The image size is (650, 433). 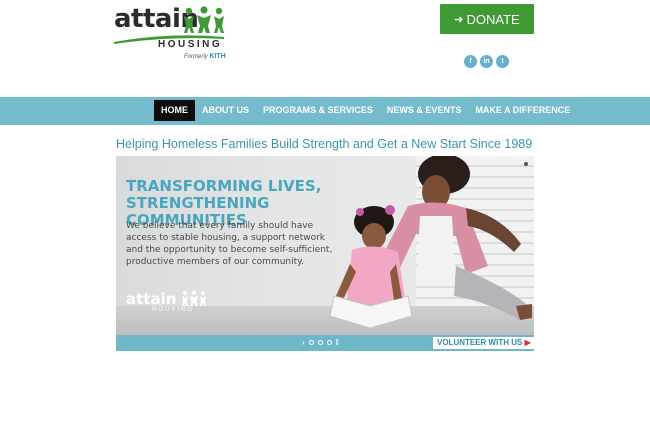 What do you see at coordinates (459, 19) in the screenshot?
I see `arrow-right-icon: ➜` at bounding box center [459, 19].